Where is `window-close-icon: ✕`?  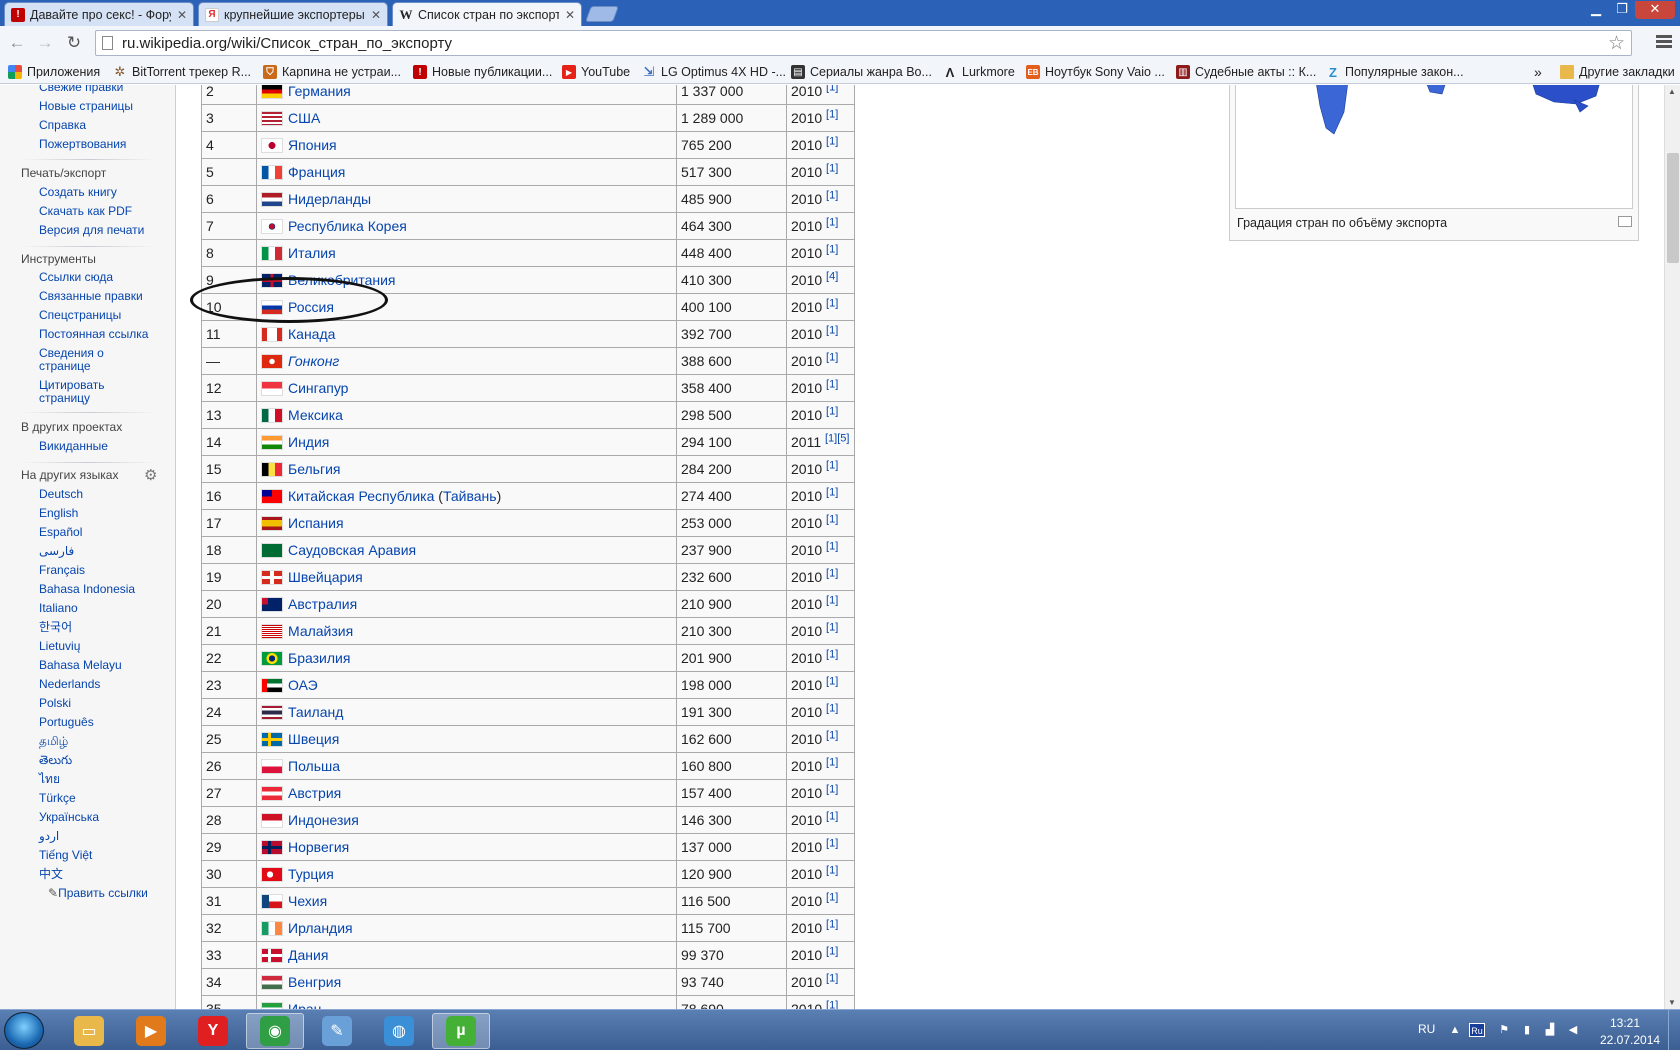 window-close-icon: ✕ is located at coordinates (1655, 10).